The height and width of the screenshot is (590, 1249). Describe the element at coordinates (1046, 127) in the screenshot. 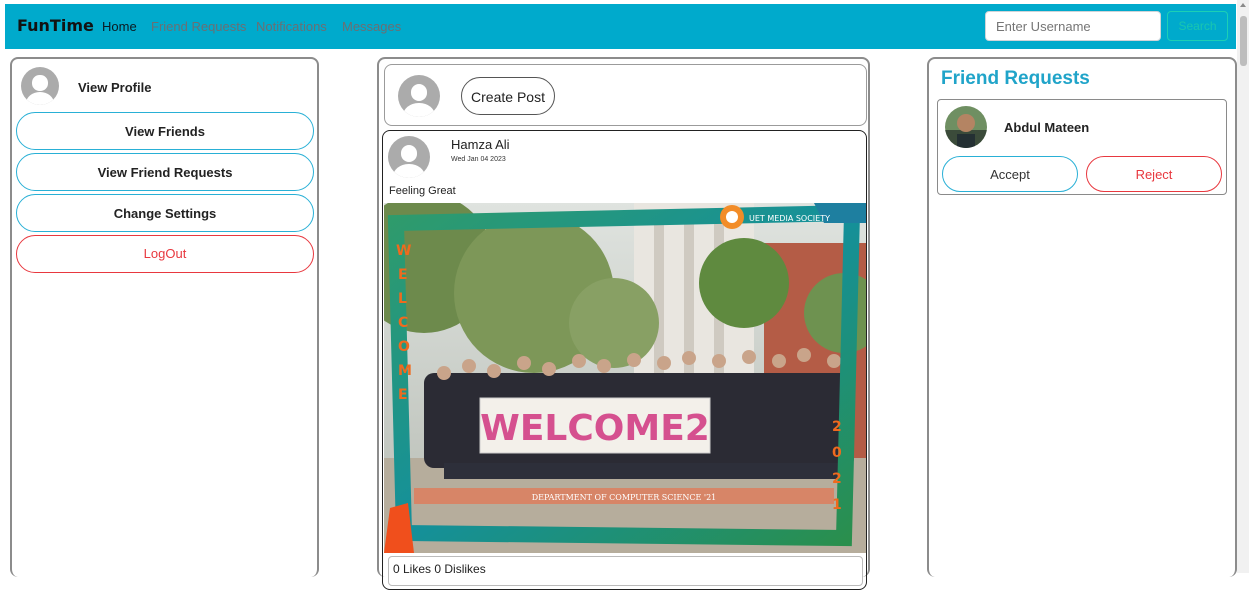

I see `friend-request-name: Abdul Mateen` at that location.